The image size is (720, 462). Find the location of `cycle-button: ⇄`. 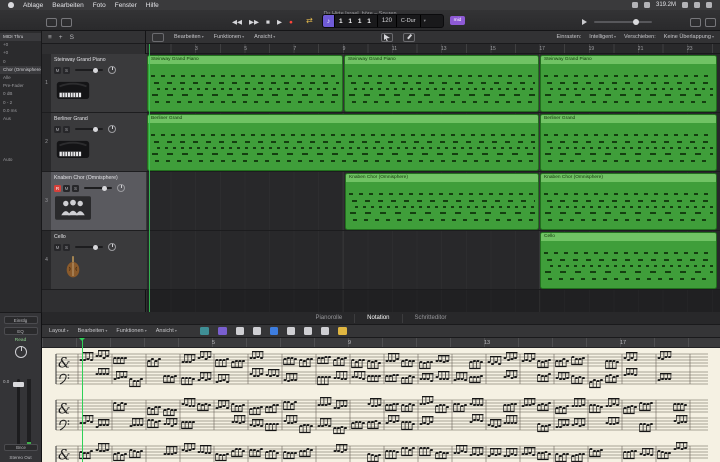

cycle-button: ⇄ is located at coordinates (309, 21).